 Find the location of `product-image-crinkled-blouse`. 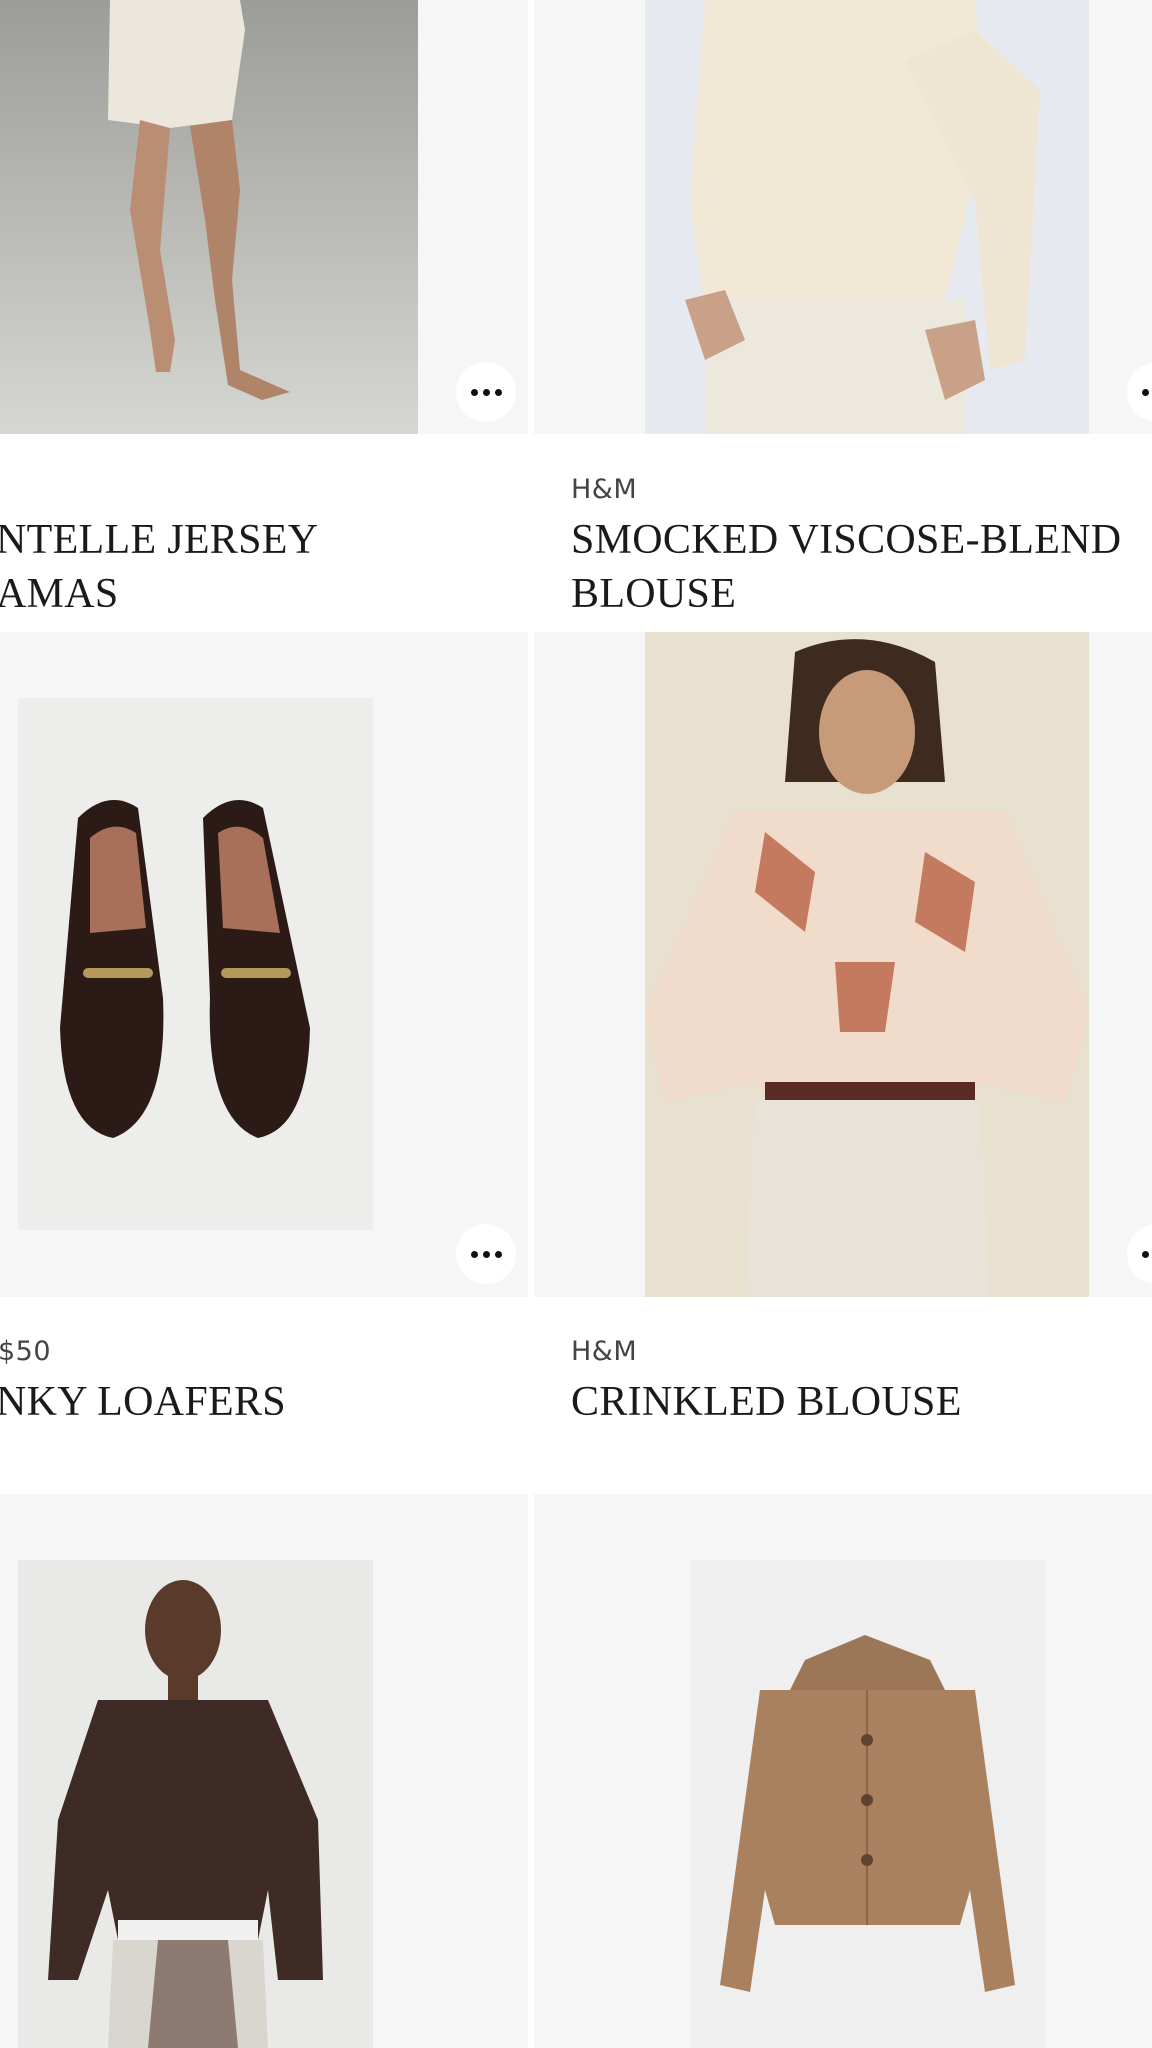

product-image-crinkled-blouse is located at coordinates (867, 964).